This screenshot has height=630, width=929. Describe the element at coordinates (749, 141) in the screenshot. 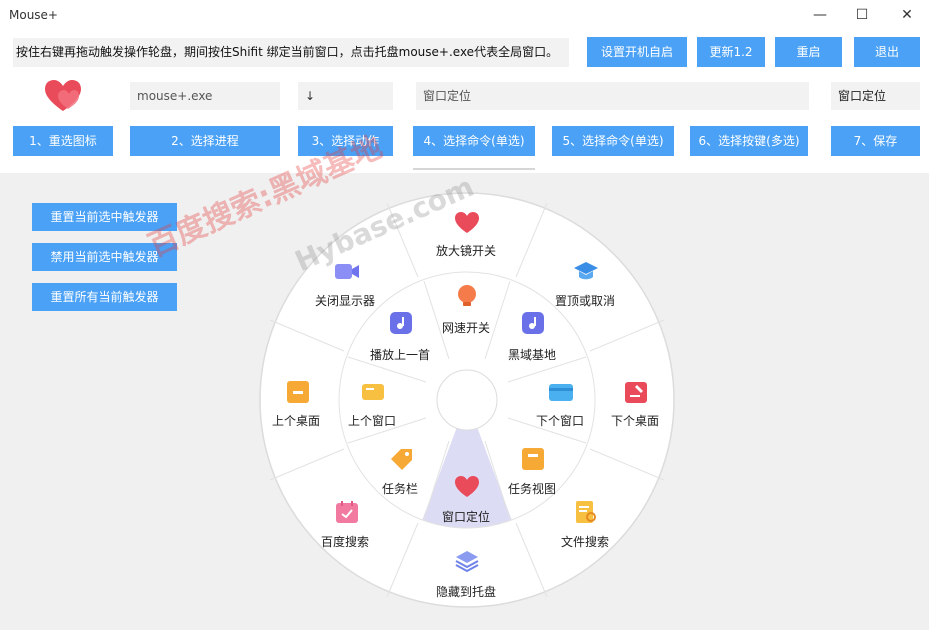

I see `step-6-button: 6、选择按键(多选)` at that location.